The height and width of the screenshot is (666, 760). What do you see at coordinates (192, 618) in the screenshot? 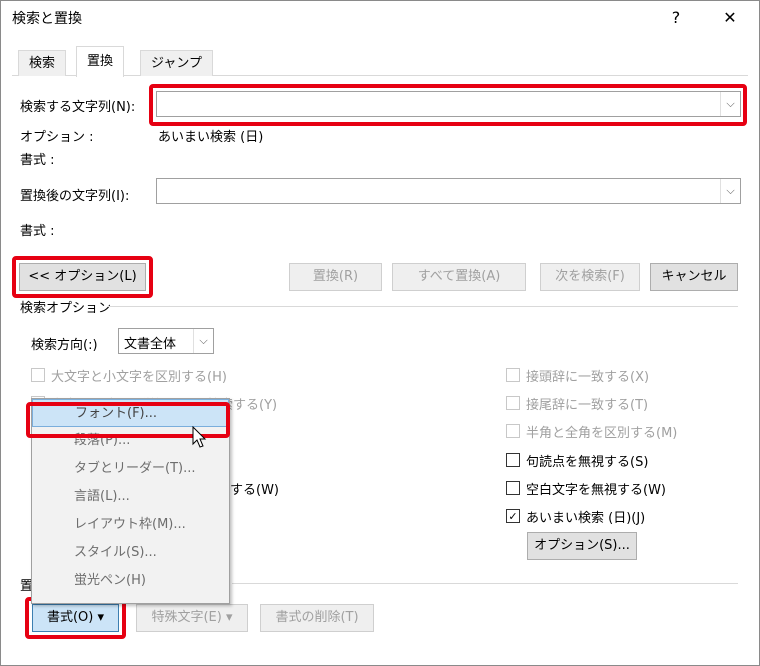
I see `special-button: 特殊文字(E) ▾` at bounding box center [192, 618].